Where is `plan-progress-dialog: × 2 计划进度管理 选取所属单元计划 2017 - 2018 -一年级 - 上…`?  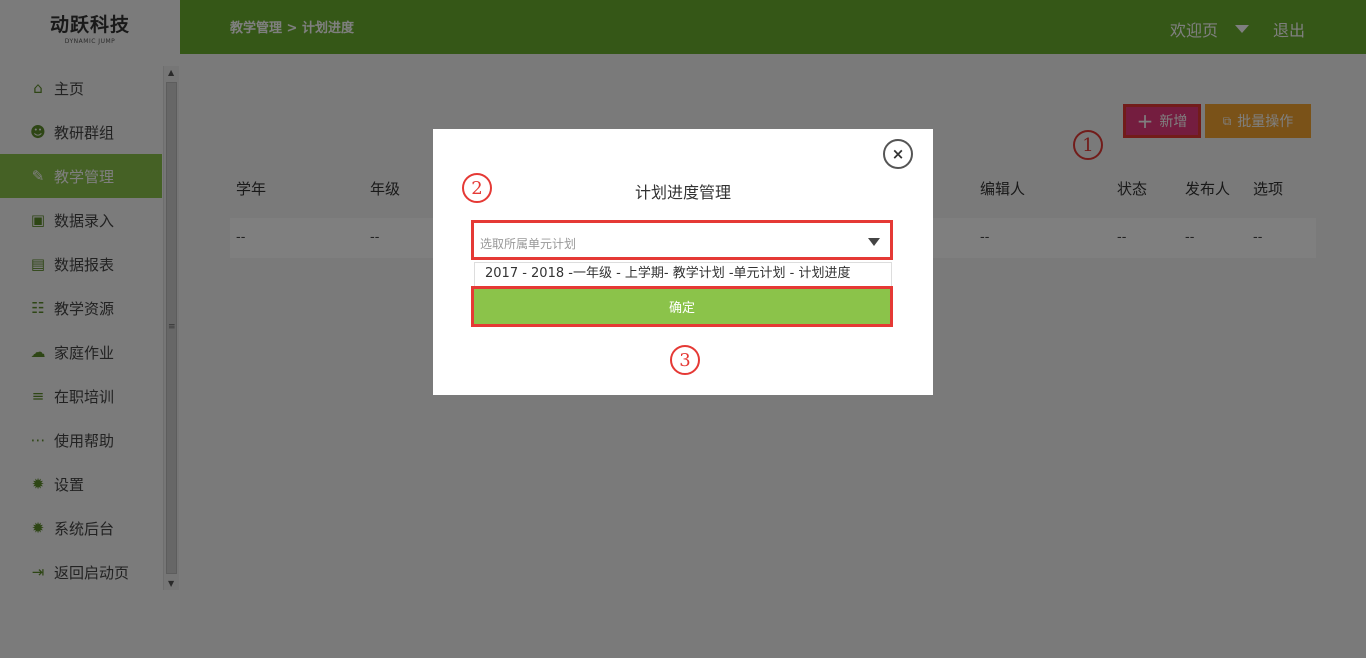 plan-progress-dialog: × 2 计划进度管理 选取所属单元计划 2017 - 2018 -一年级 - 上… is located at coordinates (683, 262).